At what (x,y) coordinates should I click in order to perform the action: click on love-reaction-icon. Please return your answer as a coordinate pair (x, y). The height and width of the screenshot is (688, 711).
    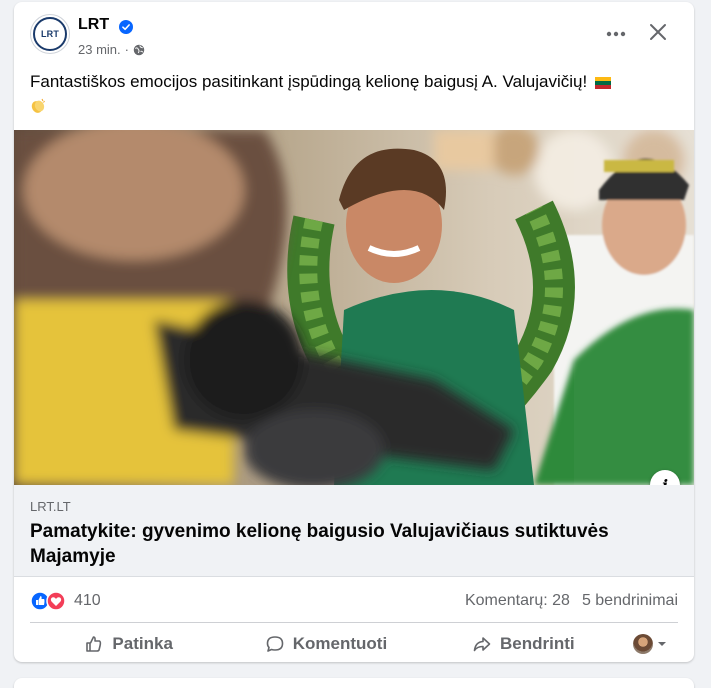
    Looking at the image, I should click on (56, 601).